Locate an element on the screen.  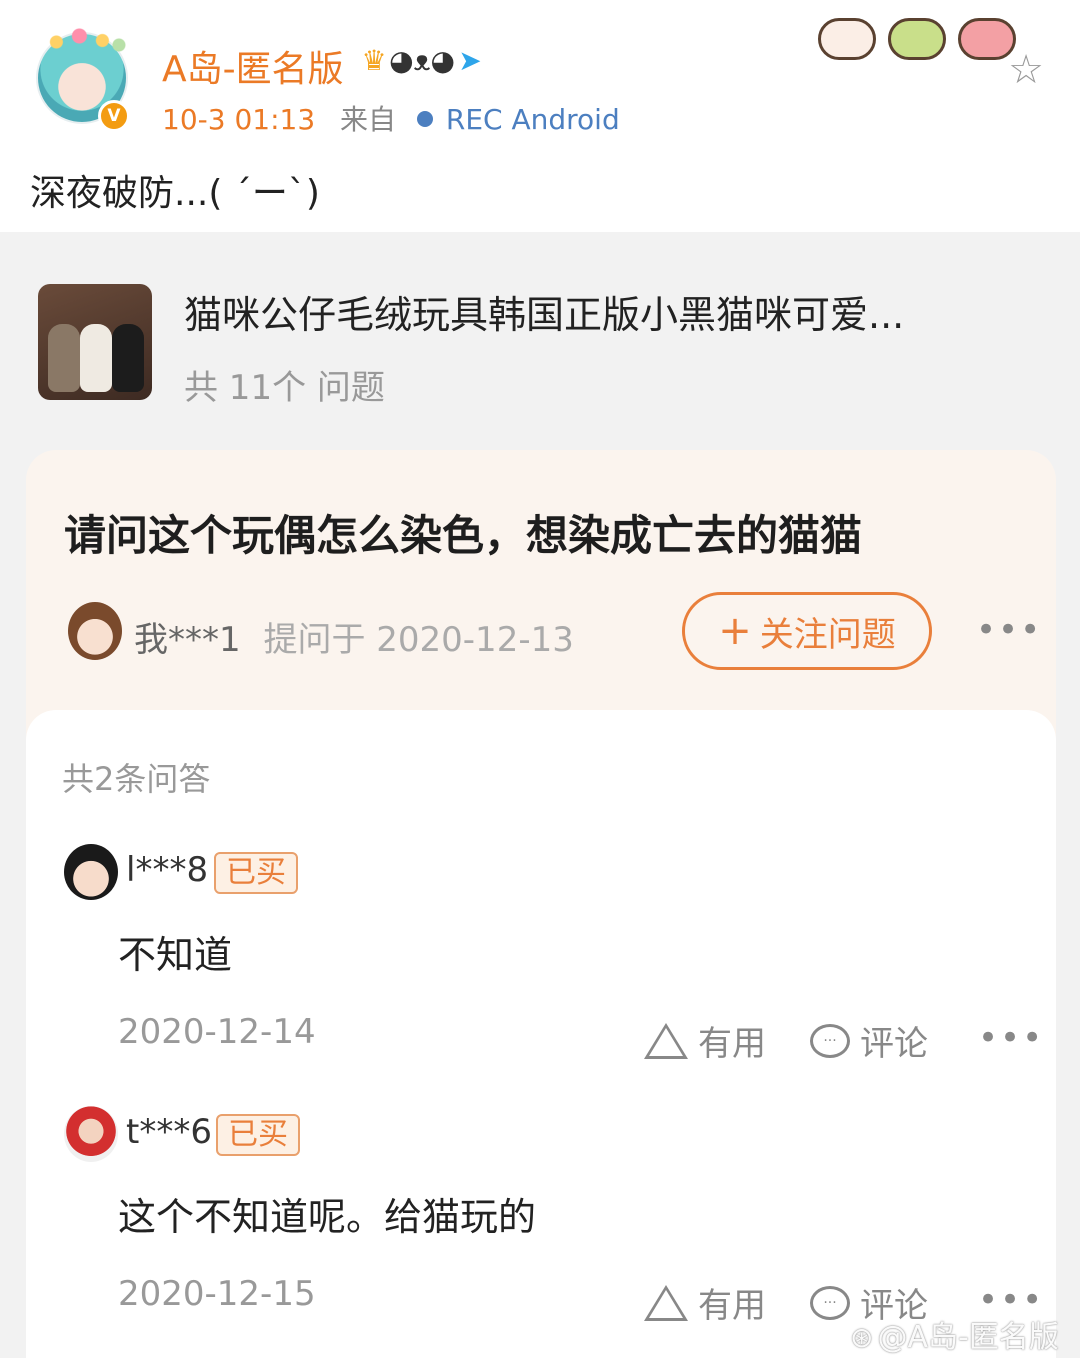
source-label: 来自 is located at coordinates (368, 119).